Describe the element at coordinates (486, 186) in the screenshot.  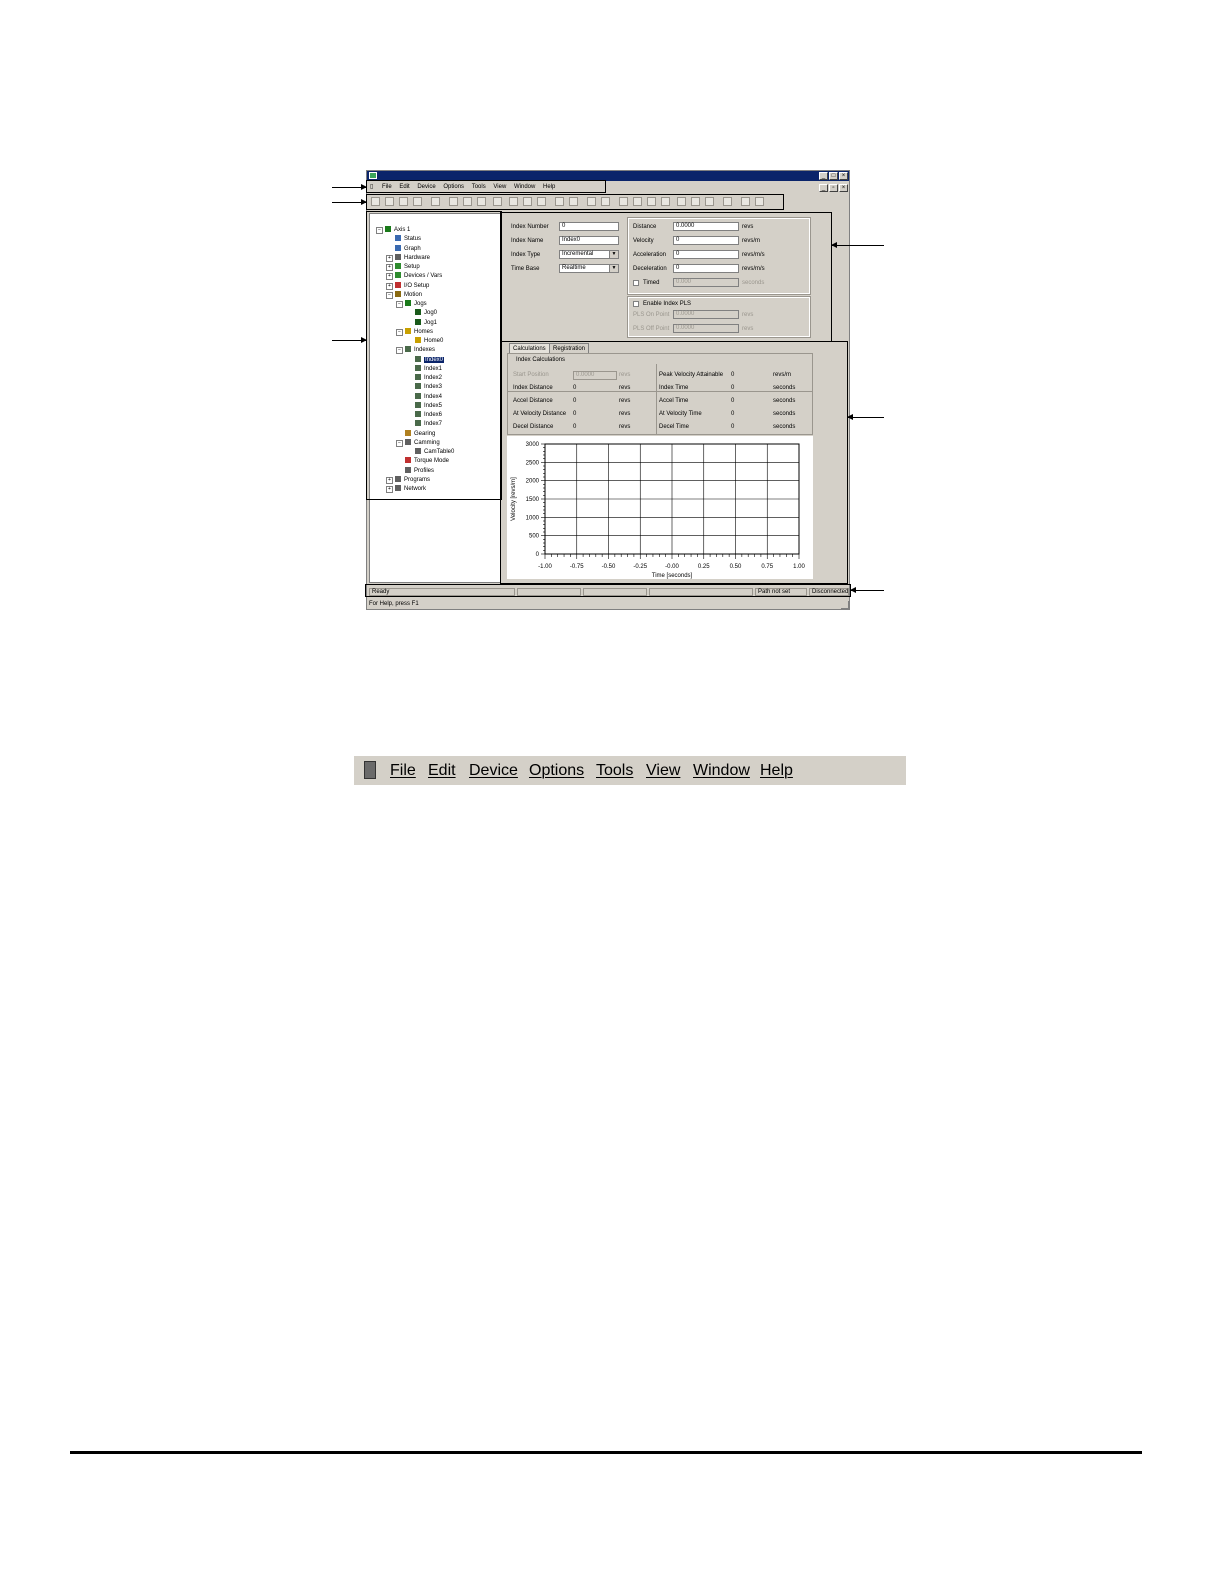
I see `callout-menu-bar` at that location.